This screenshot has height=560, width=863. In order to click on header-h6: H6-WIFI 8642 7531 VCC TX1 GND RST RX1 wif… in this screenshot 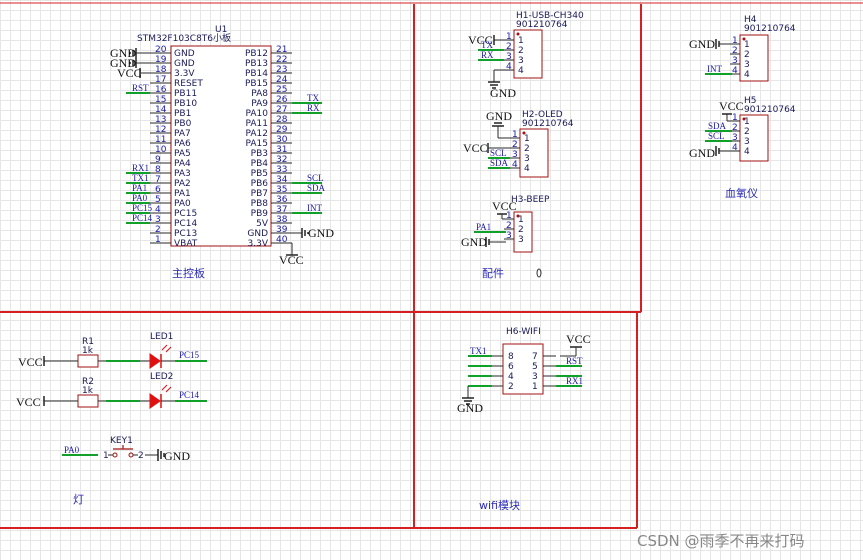, I will do `click(524, 419)`.